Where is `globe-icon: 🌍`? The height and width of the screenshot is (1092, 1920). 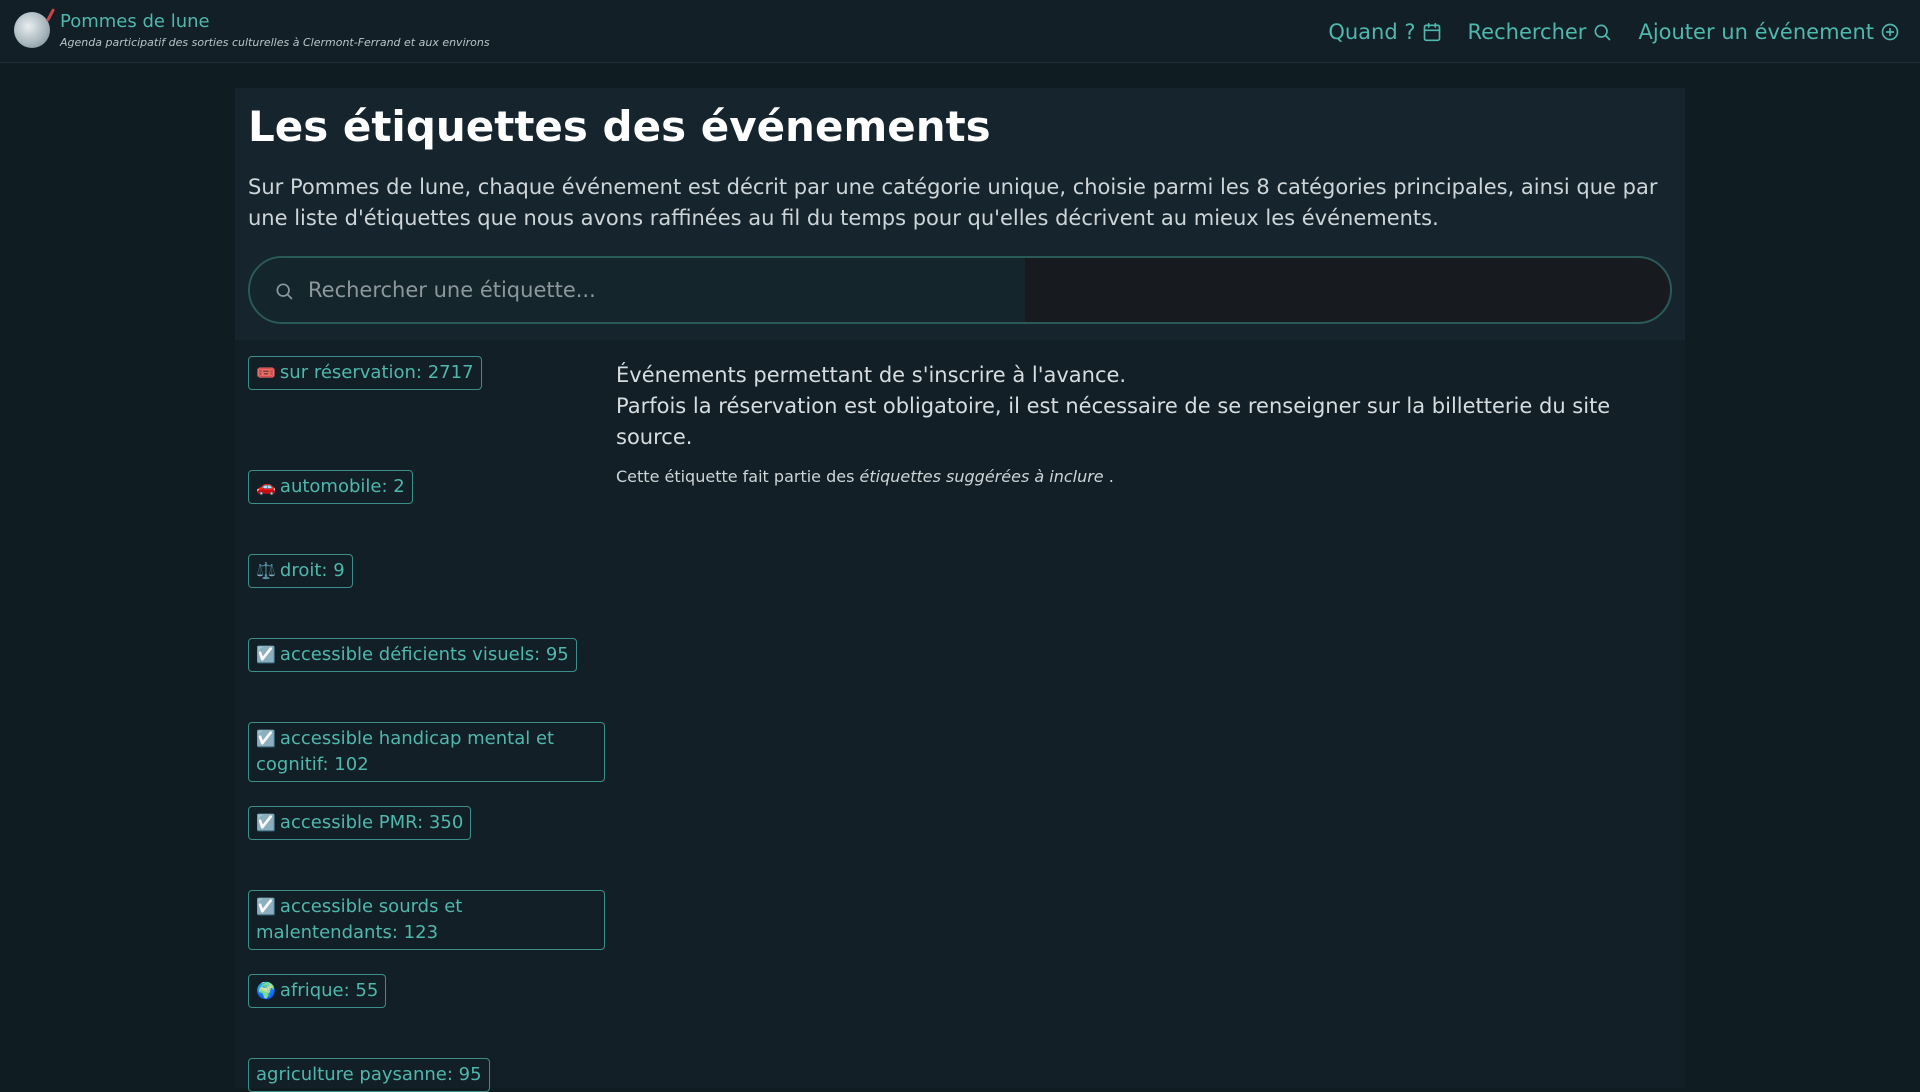
globe-icon: 🌍 is located at coordinates (266, 990).